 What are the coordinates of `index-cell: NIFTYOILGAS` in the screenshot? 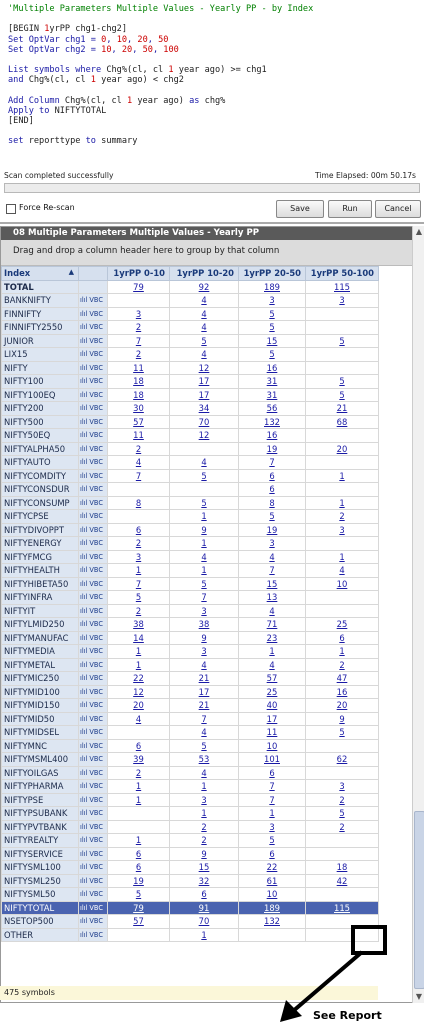 It's located at (40, 772).